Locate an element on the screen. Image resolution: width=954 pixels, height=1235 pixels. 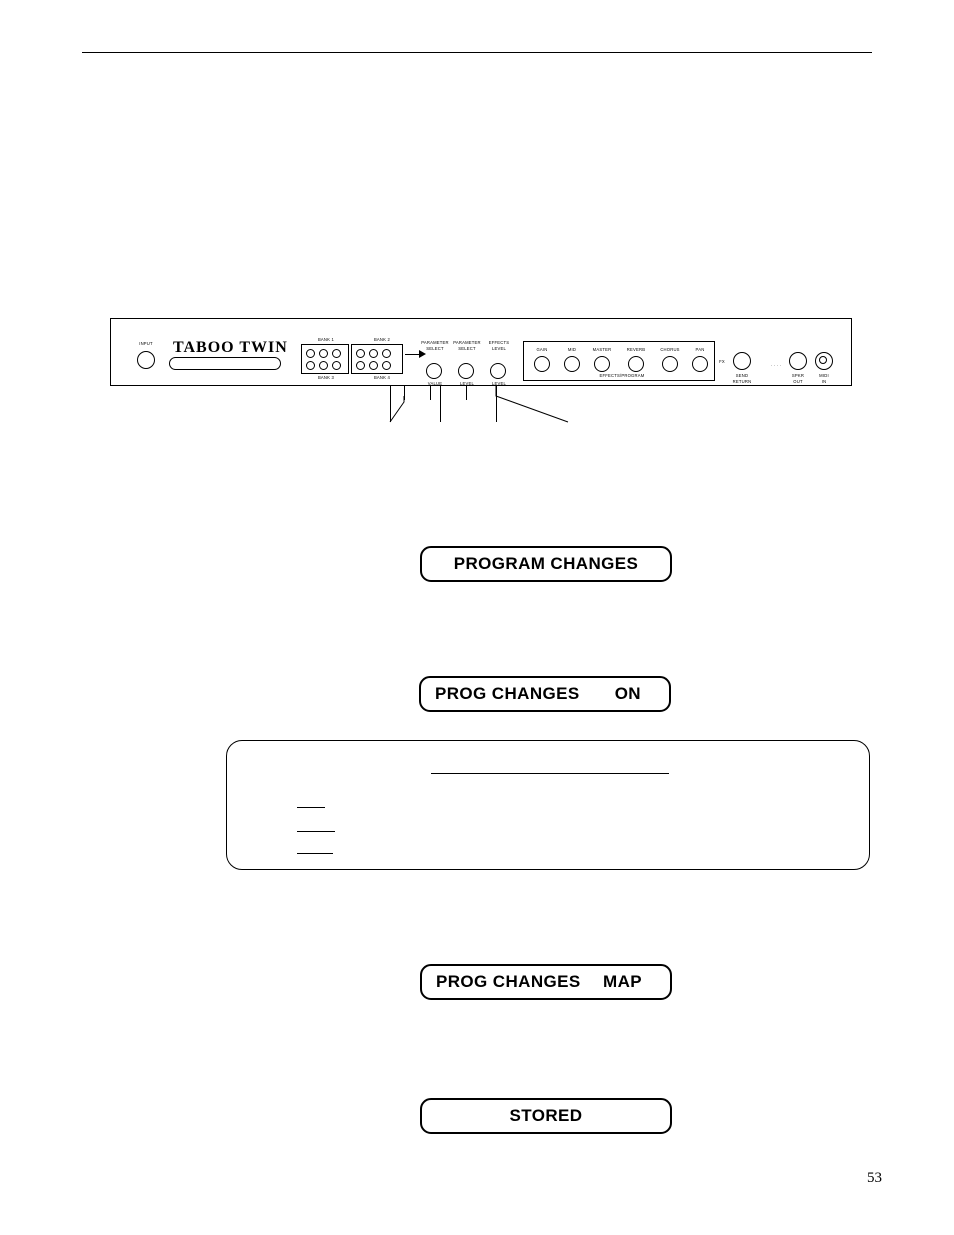
bank-button-block-right is located at coordinates (377, 359).